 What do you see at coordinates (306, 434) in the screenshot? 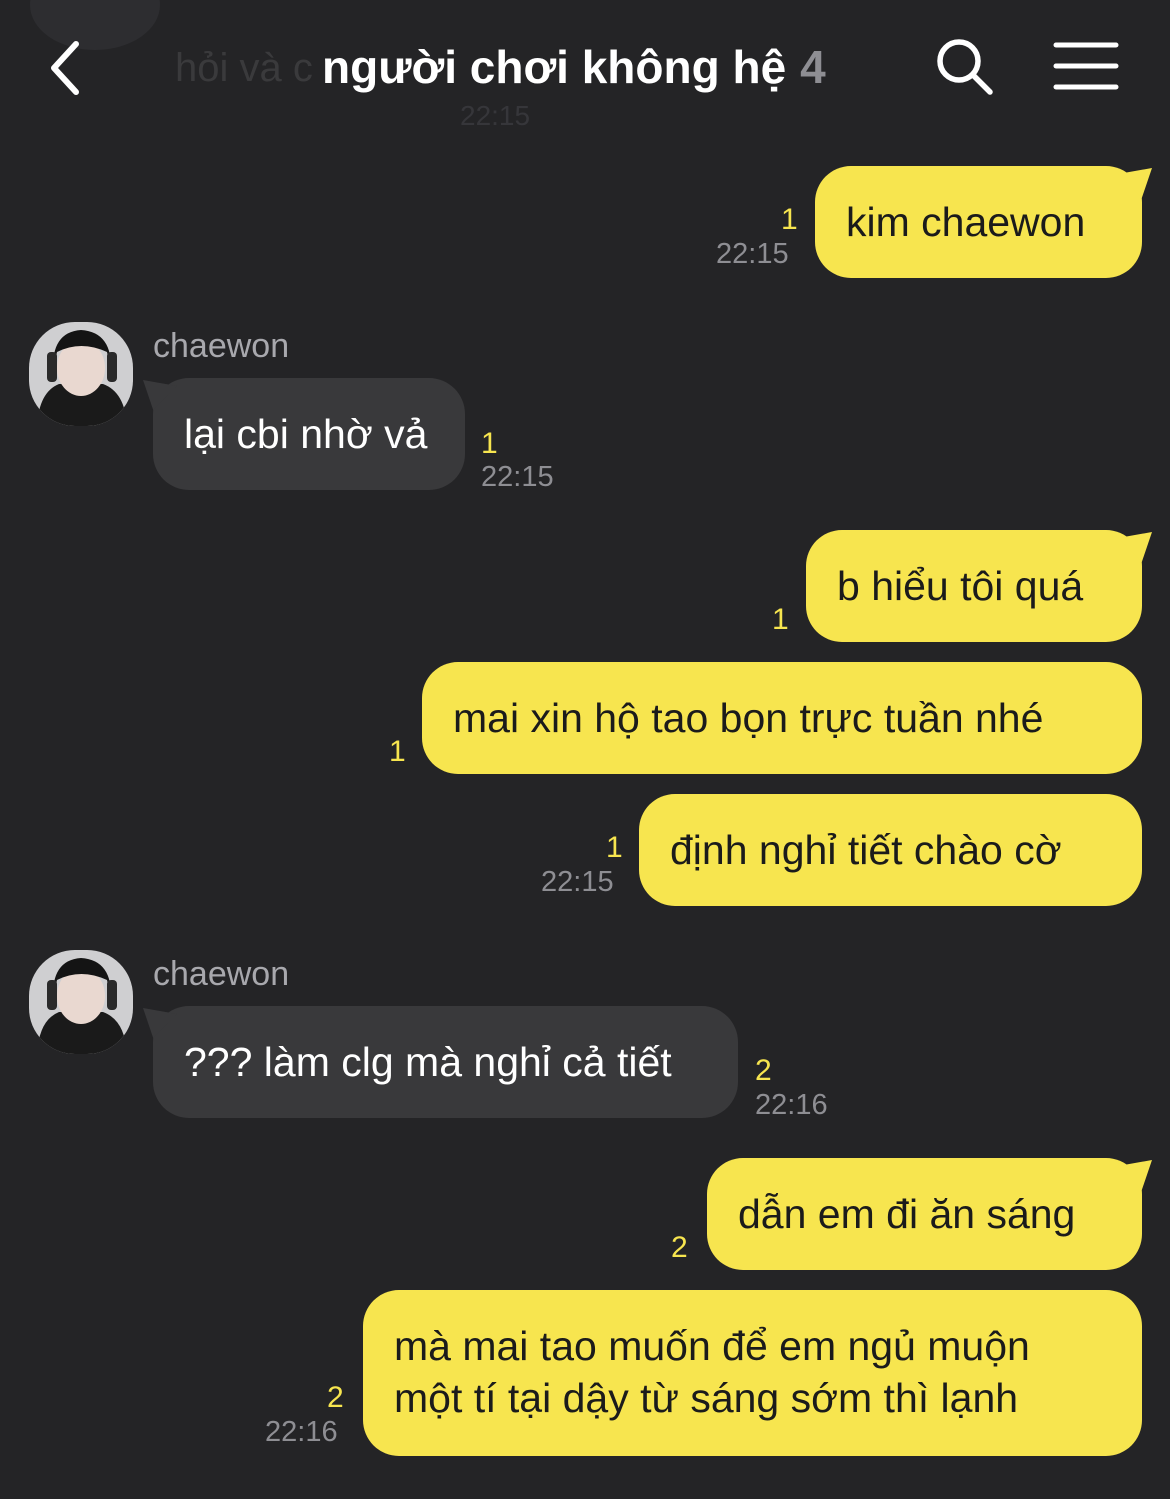
I see `message-text: lại cbi nhờ vả` at bounding box center [306, 434].